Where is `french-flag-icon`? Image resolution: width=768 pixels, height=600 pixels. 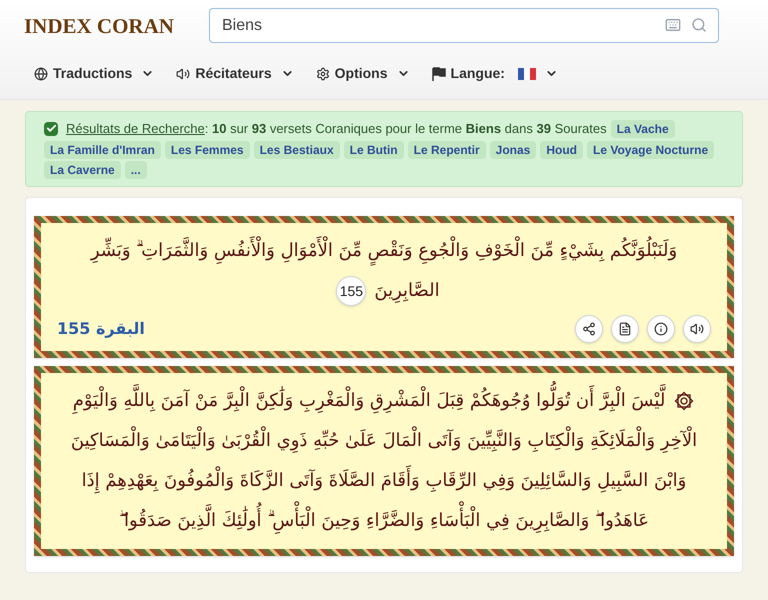 french-flag-icon is located at coordinates (527, 74).